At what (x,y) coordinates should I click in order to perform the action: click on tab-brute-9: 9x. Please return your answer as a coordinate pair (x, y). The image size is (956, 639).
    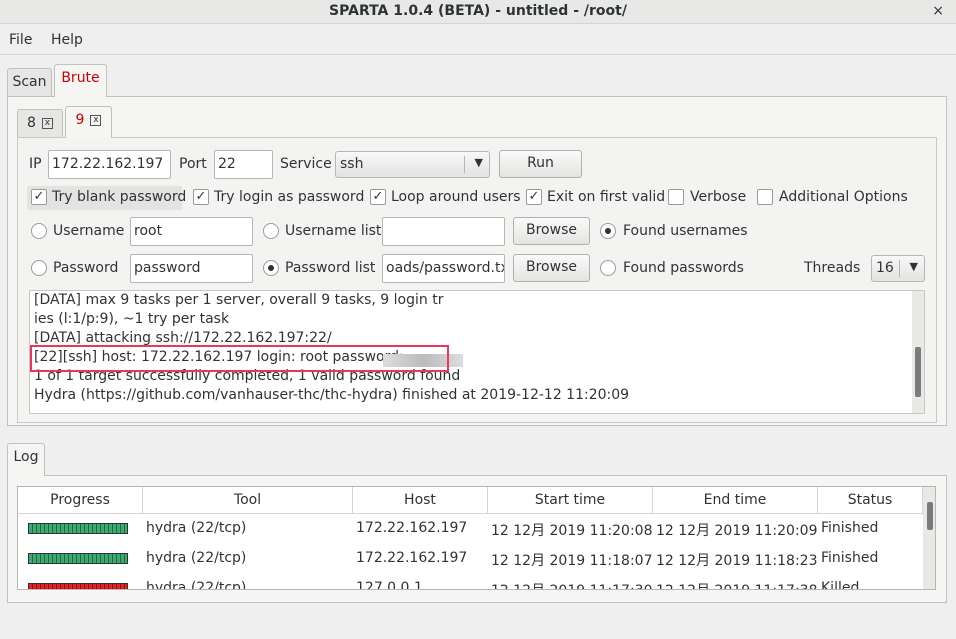
    Looking at the image, I should click on (88, 122).